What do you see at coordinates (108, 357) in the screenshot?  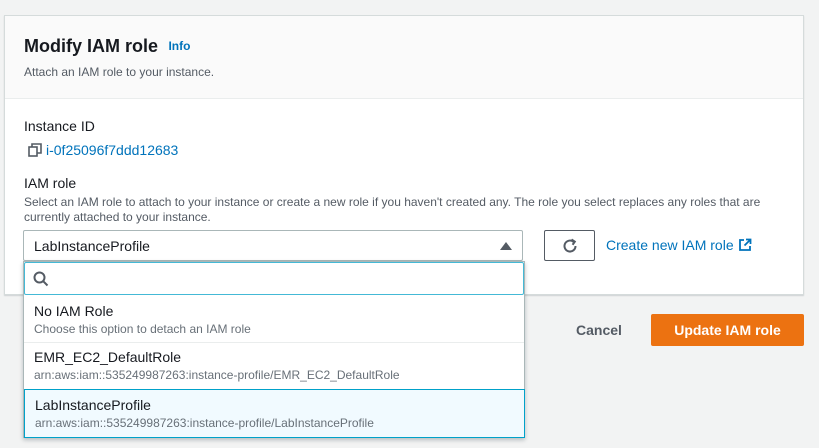 I see `option-label: EMR_EC2_DefaultRole` at bounding box center [108, 357].